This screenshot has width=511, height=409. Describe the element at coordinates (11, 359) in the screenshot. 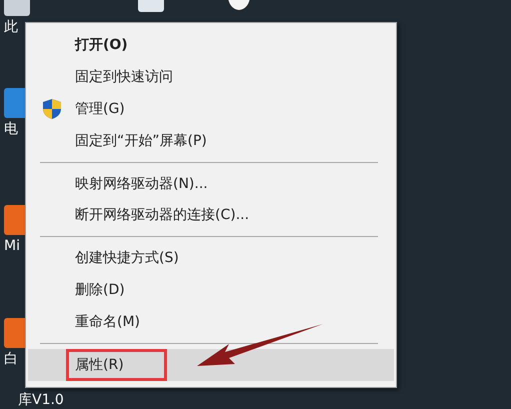

I see `icon-label: 白` at that location.